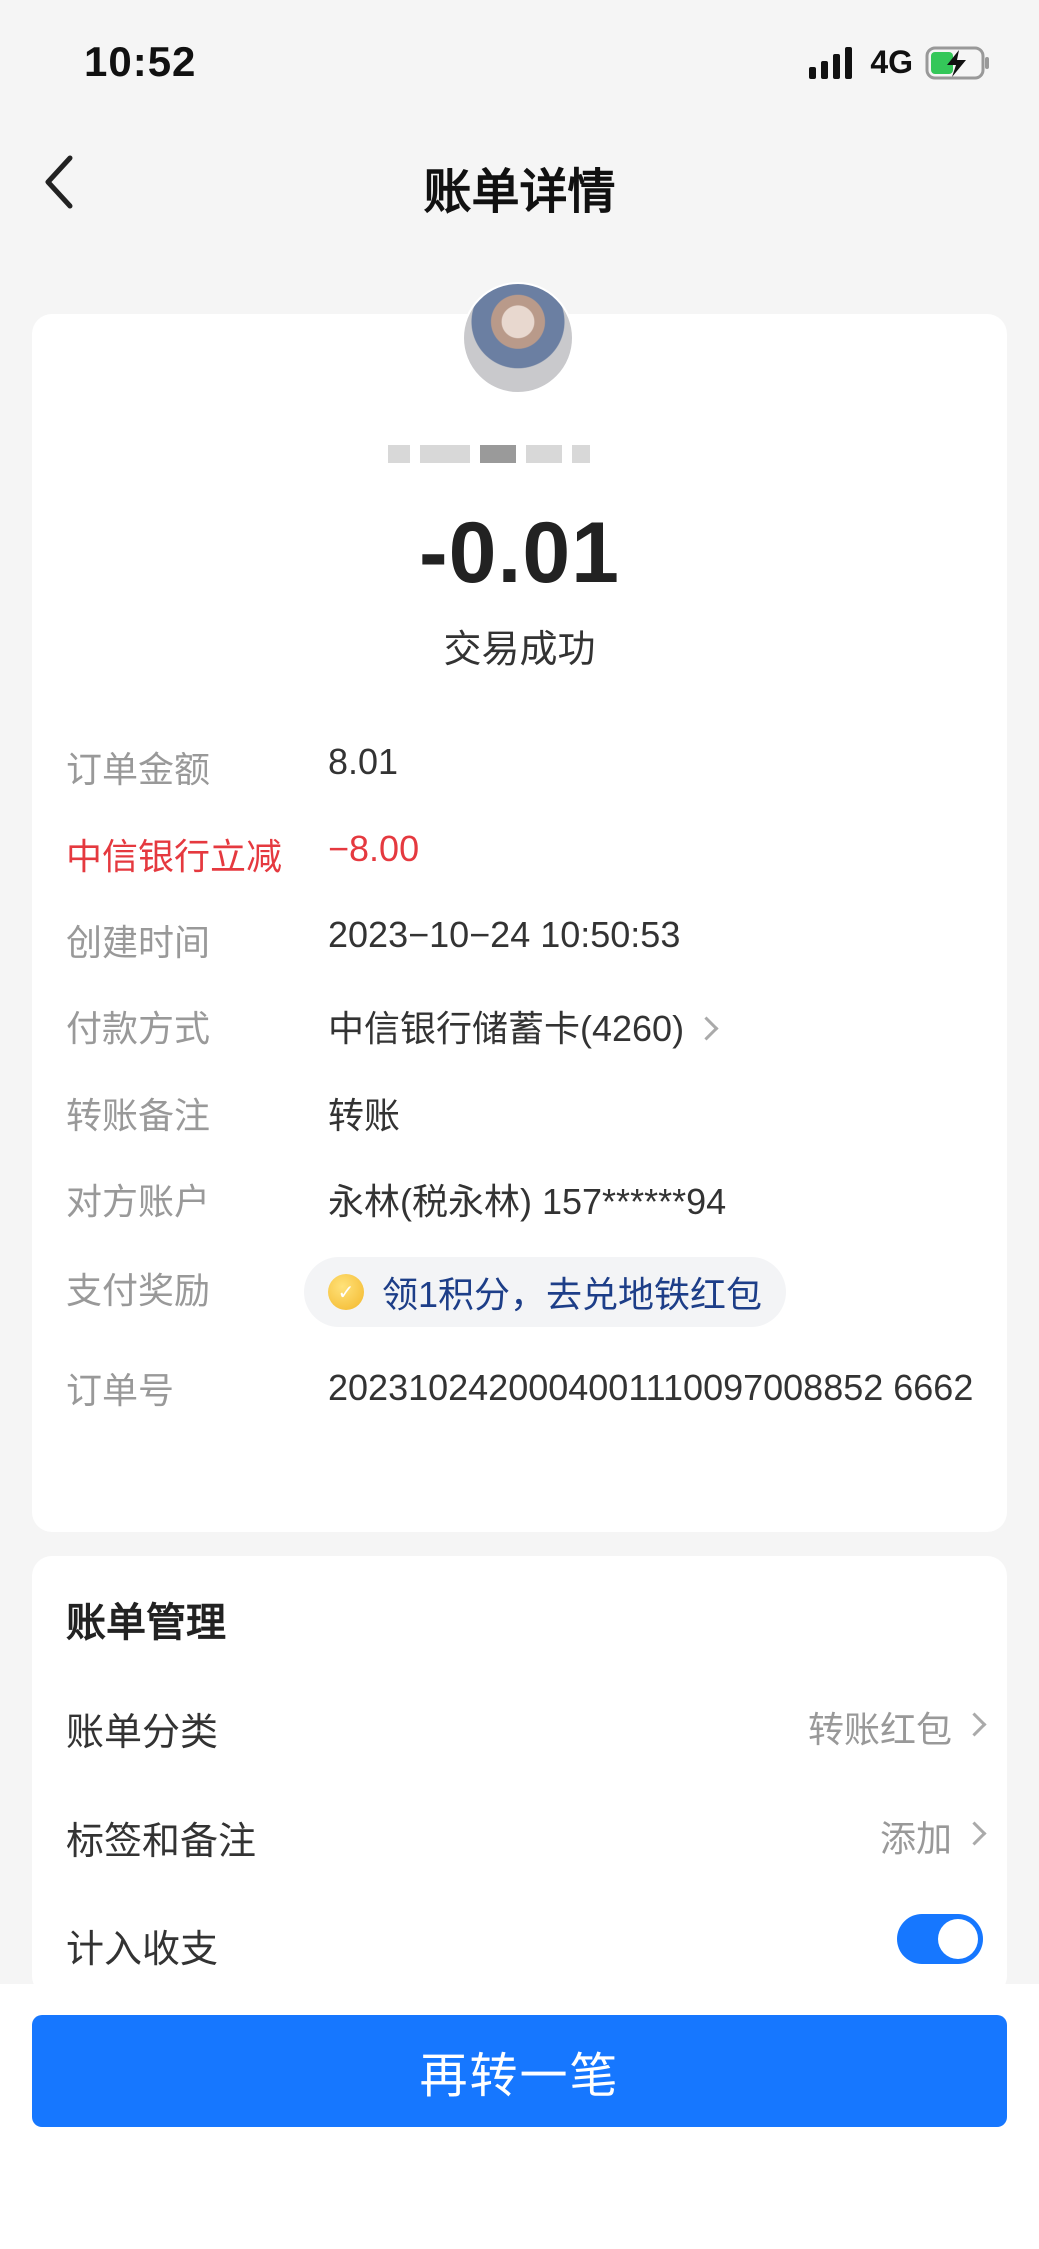  What do you see at coordinates (651, 1387) in the screenshot?
I see `order-number-value: 2023102420004001110097008852 6662` at bounding box center [651, 1387].